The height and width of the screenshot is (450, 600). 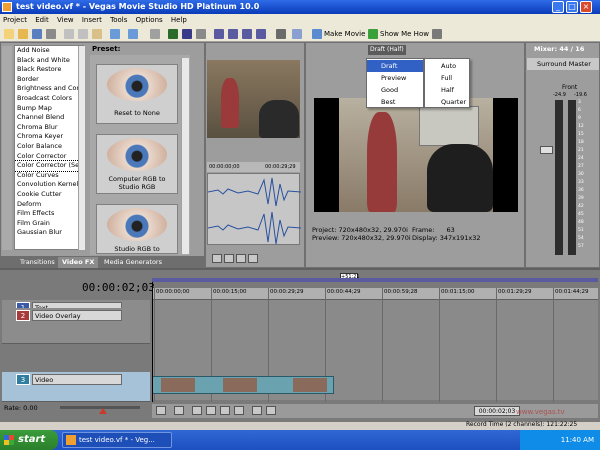 What do you see at coordinates (51, 34) in the screenshot?
I see `properties-icon` at bounding box center [51, 34].